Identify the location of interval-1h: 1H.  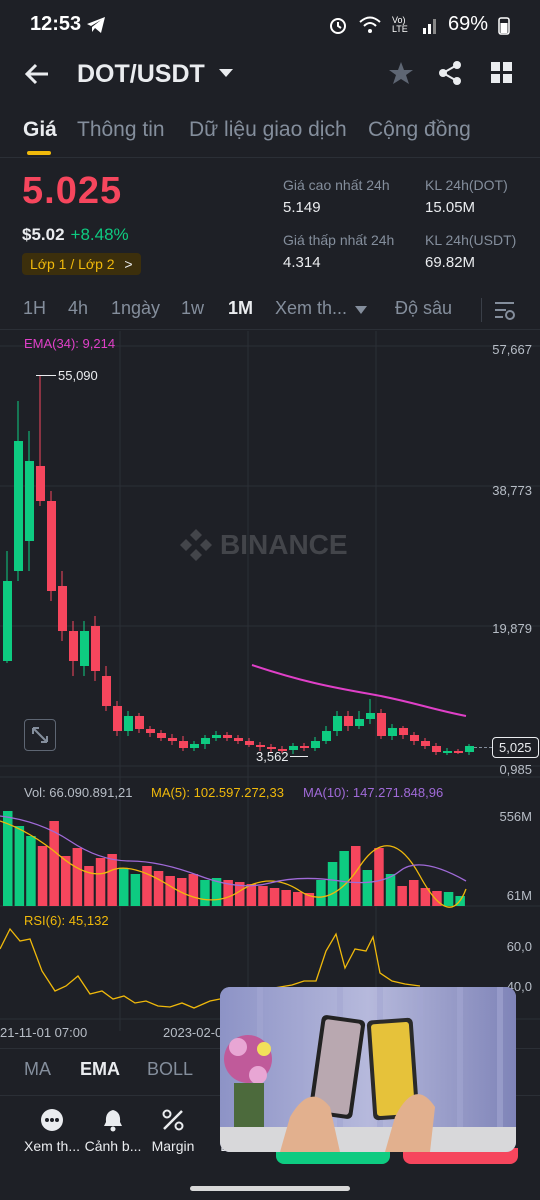
(34, 308).